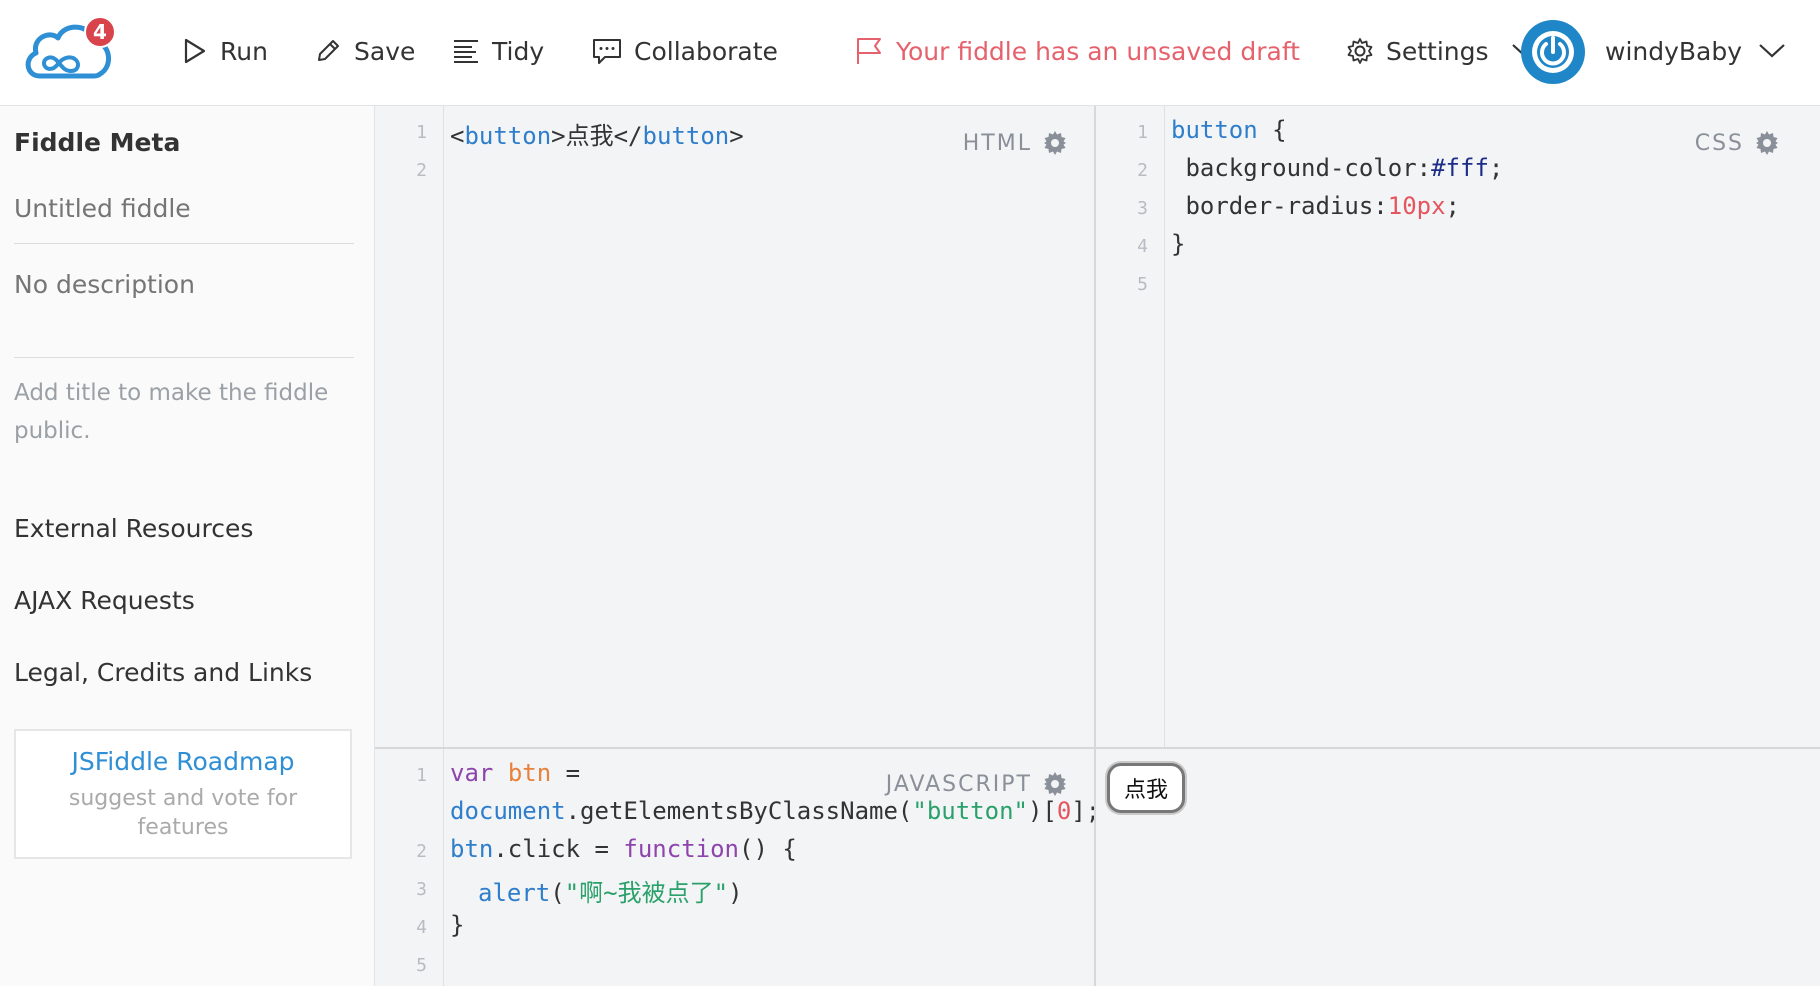 The height and width of the screenshot is (986, 1820). What do you see at coordinates (171, 412) in the screenshot?
I see `public-note: Add title to make the fiddle public.` at bounding box center [171, 412].